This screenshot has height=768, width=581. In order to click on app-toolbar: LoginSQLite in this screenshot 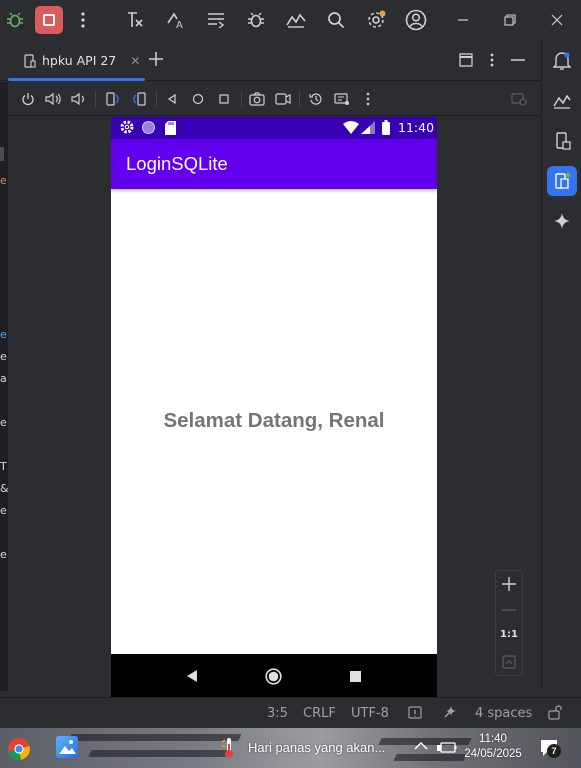, I will do `click(274, 164)`.